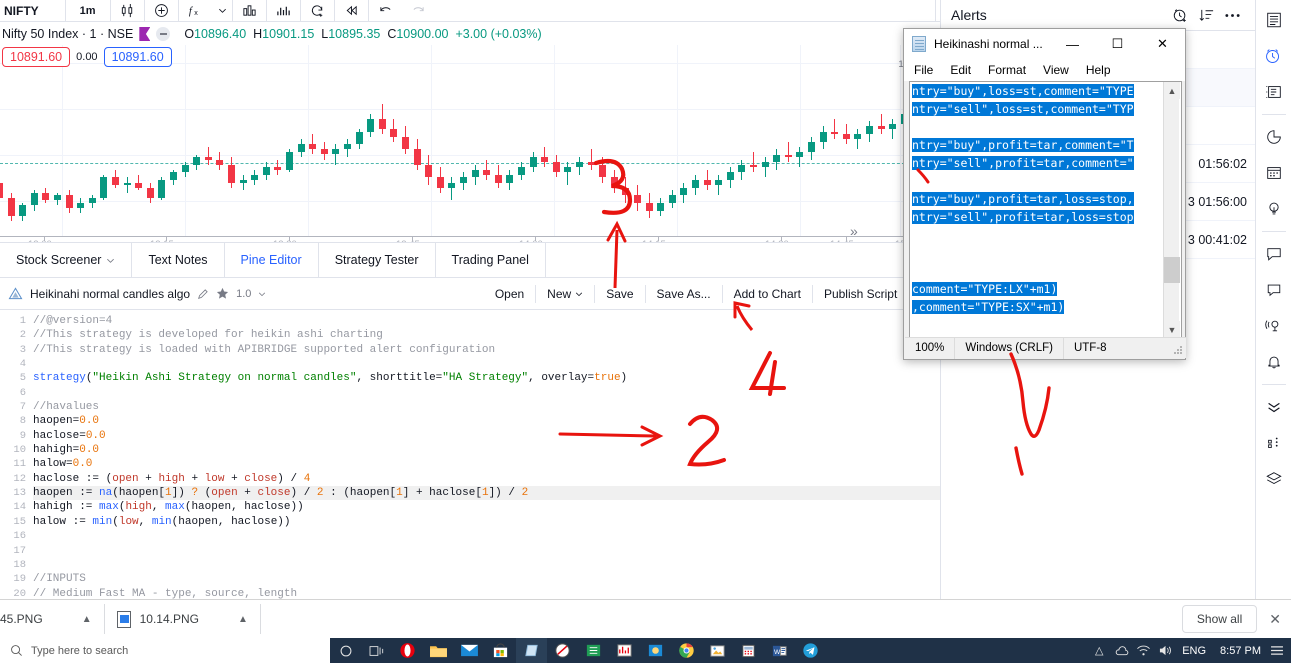 The image size is (1291, 663). What do you see at coordinates (486, 464) in the screenshot?
I see `code-line: halow=0.0` at bounding box center [486, 464].